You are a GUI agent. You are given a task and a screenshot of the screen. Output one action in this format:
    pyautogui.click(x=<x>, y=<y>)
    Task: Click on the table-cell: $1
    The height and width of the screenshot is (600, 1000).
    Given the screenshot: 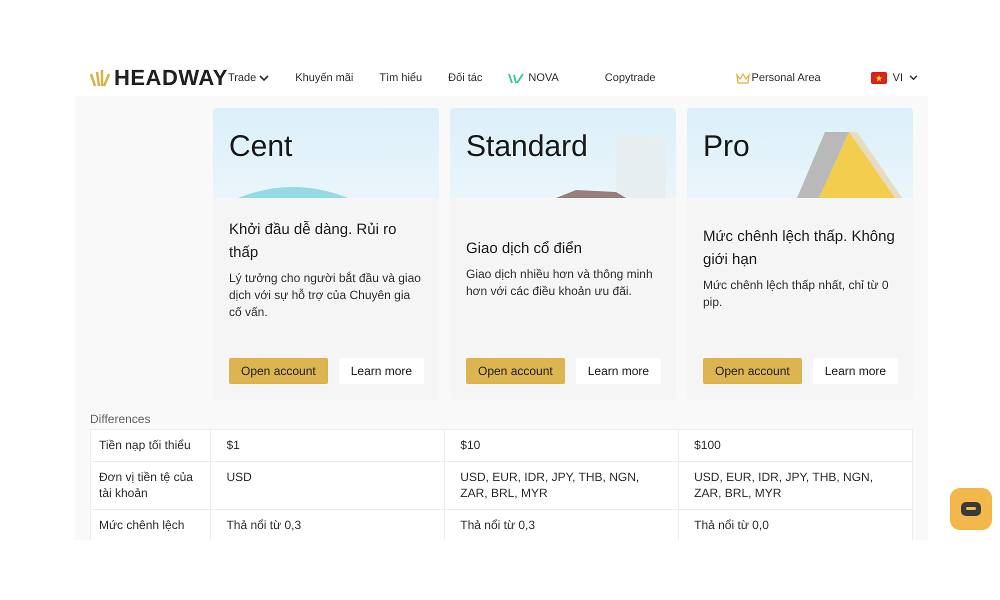 What is the action you would take?
    pyautogui.click(x=327, y=446)
    